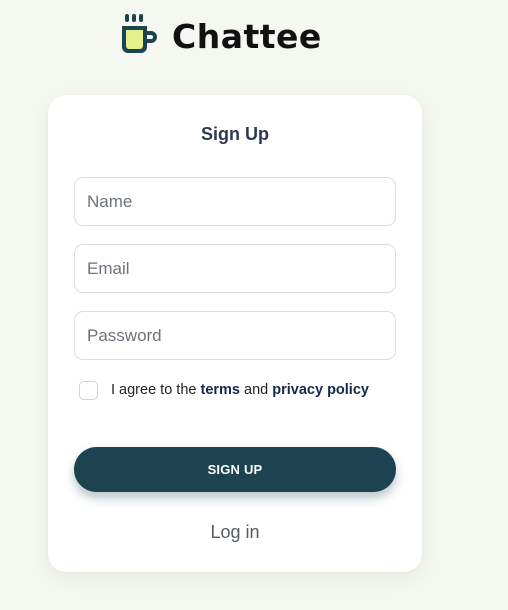 The height and width of the screenshot is (610, 508). I want to click on name-input, so click(235, 201).